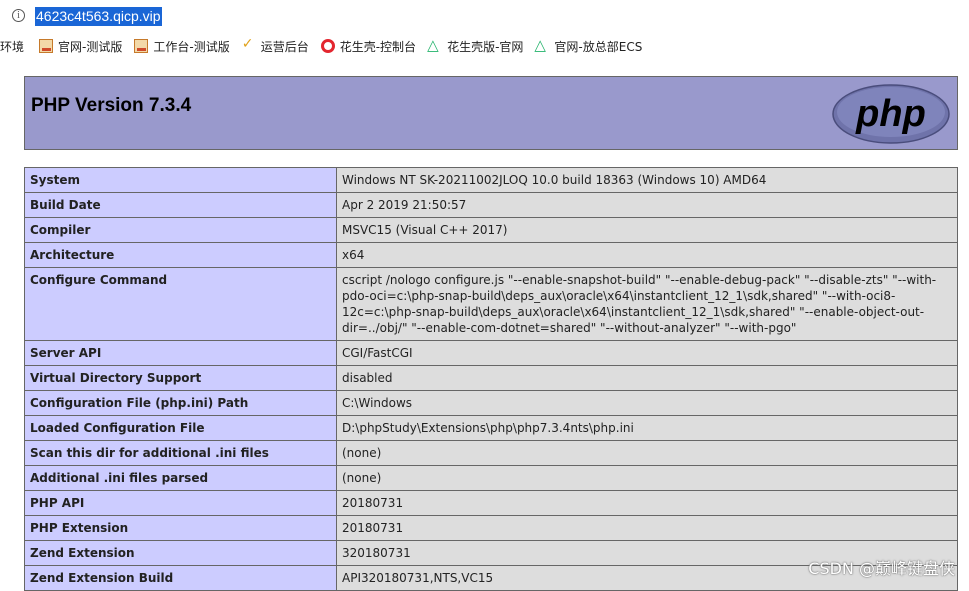 This screenshot has height=591, width=969. I want to click on page-title: PHP Version 7.3.4, so click(111, 105).